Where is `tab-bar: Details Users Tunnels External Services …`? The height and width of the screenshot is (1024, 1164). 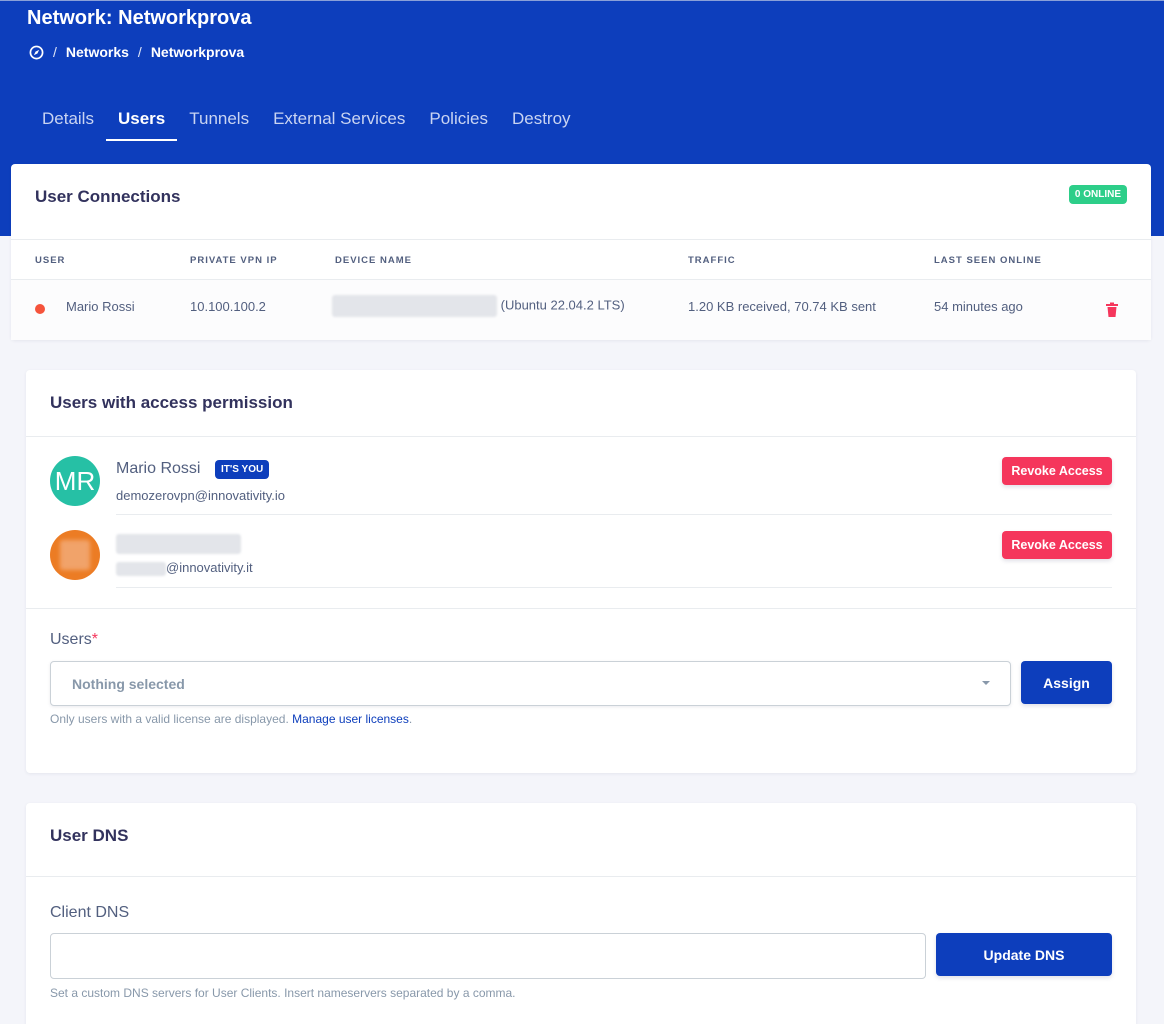 tab-bar: Details Users Tunnels External Services … is located at coordinates (306, 120).